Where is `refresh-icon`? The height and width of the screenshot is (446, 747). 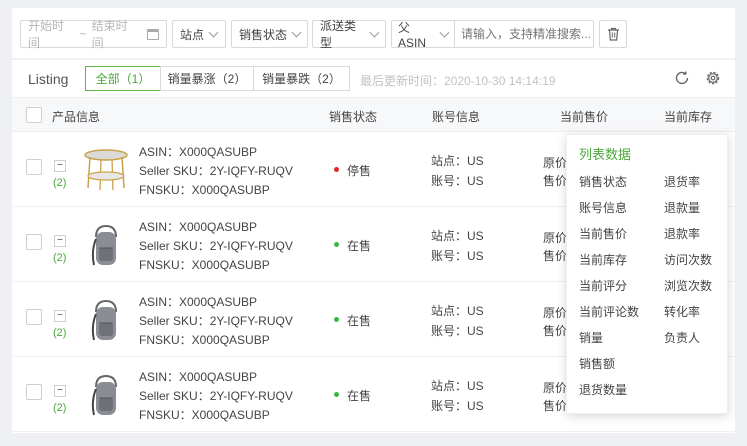
refresh-icon is located at coordinates (682, 78).